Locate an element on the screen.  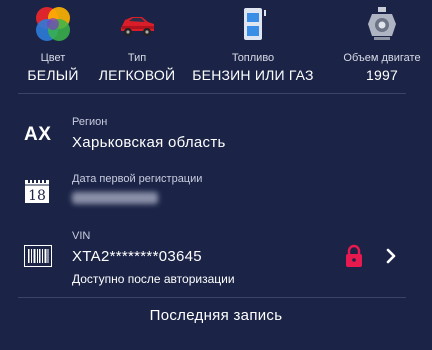
calendar-day: 18 is located at coordinates (37, 196).